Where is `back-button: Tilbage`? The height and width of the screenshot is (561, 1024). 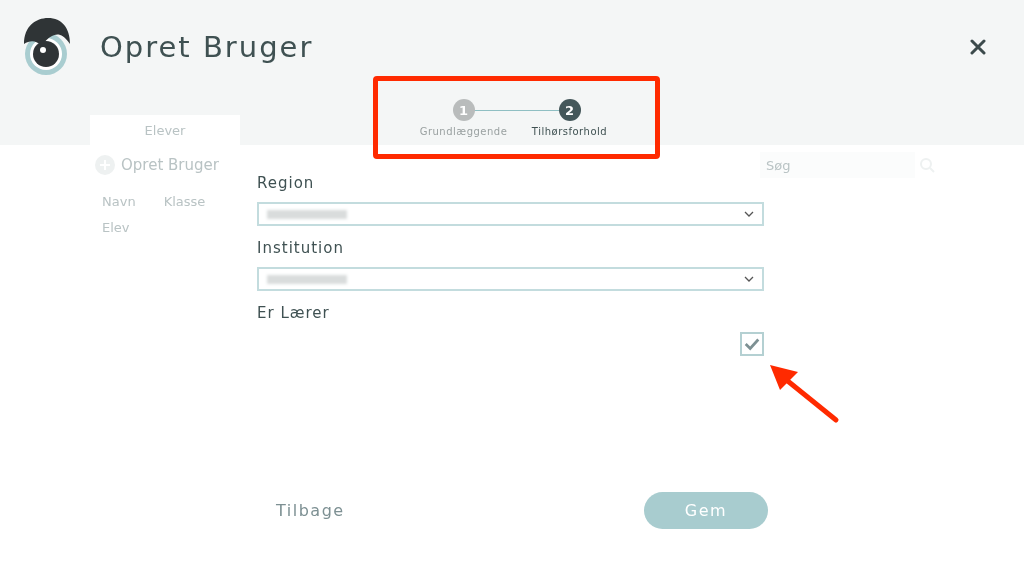
back-button: Tilbage is located at coordinates (301, 510).